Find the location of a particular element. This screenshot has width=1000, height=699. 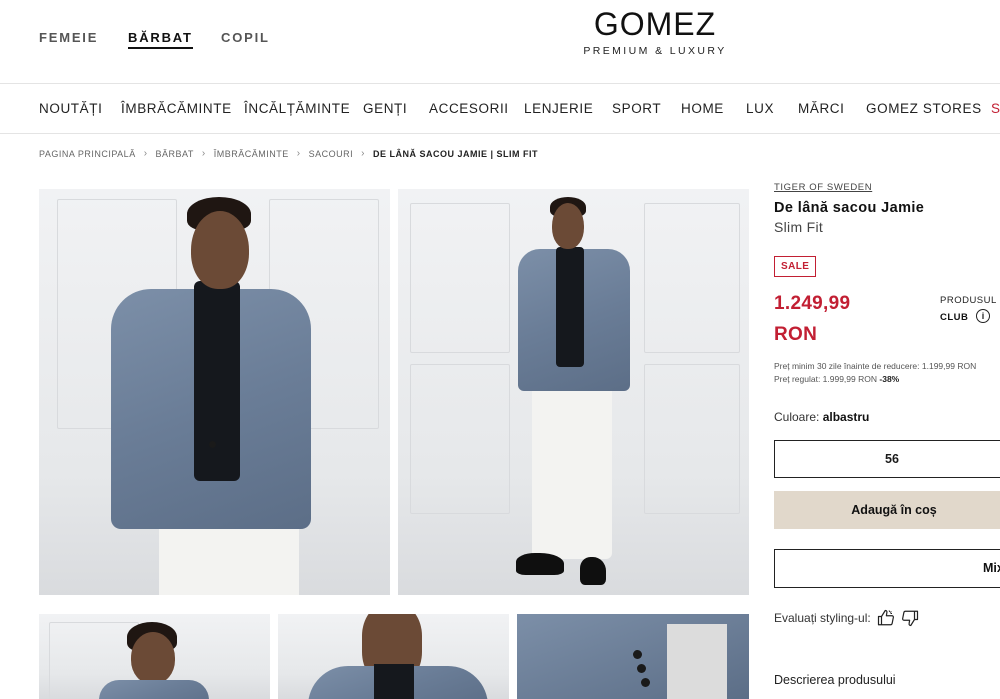

nav-item-home: HOME is located at coordinates (702, 108).